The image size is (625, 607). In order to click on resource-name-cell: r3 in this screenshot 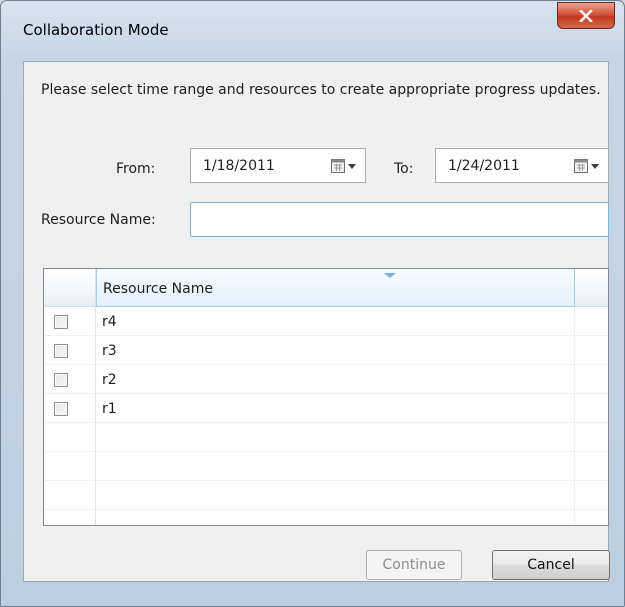, I will do `click(335, 350)`.